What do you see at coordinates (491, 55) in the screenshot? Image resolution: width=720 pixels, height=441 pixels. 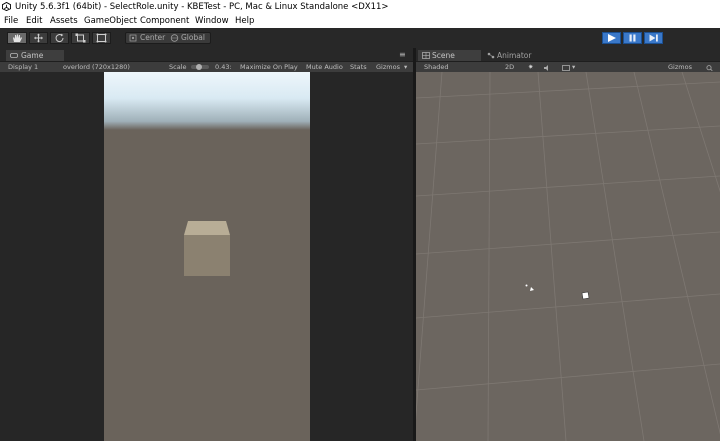 I see `animator-icon` at bounding box center [491, 55].